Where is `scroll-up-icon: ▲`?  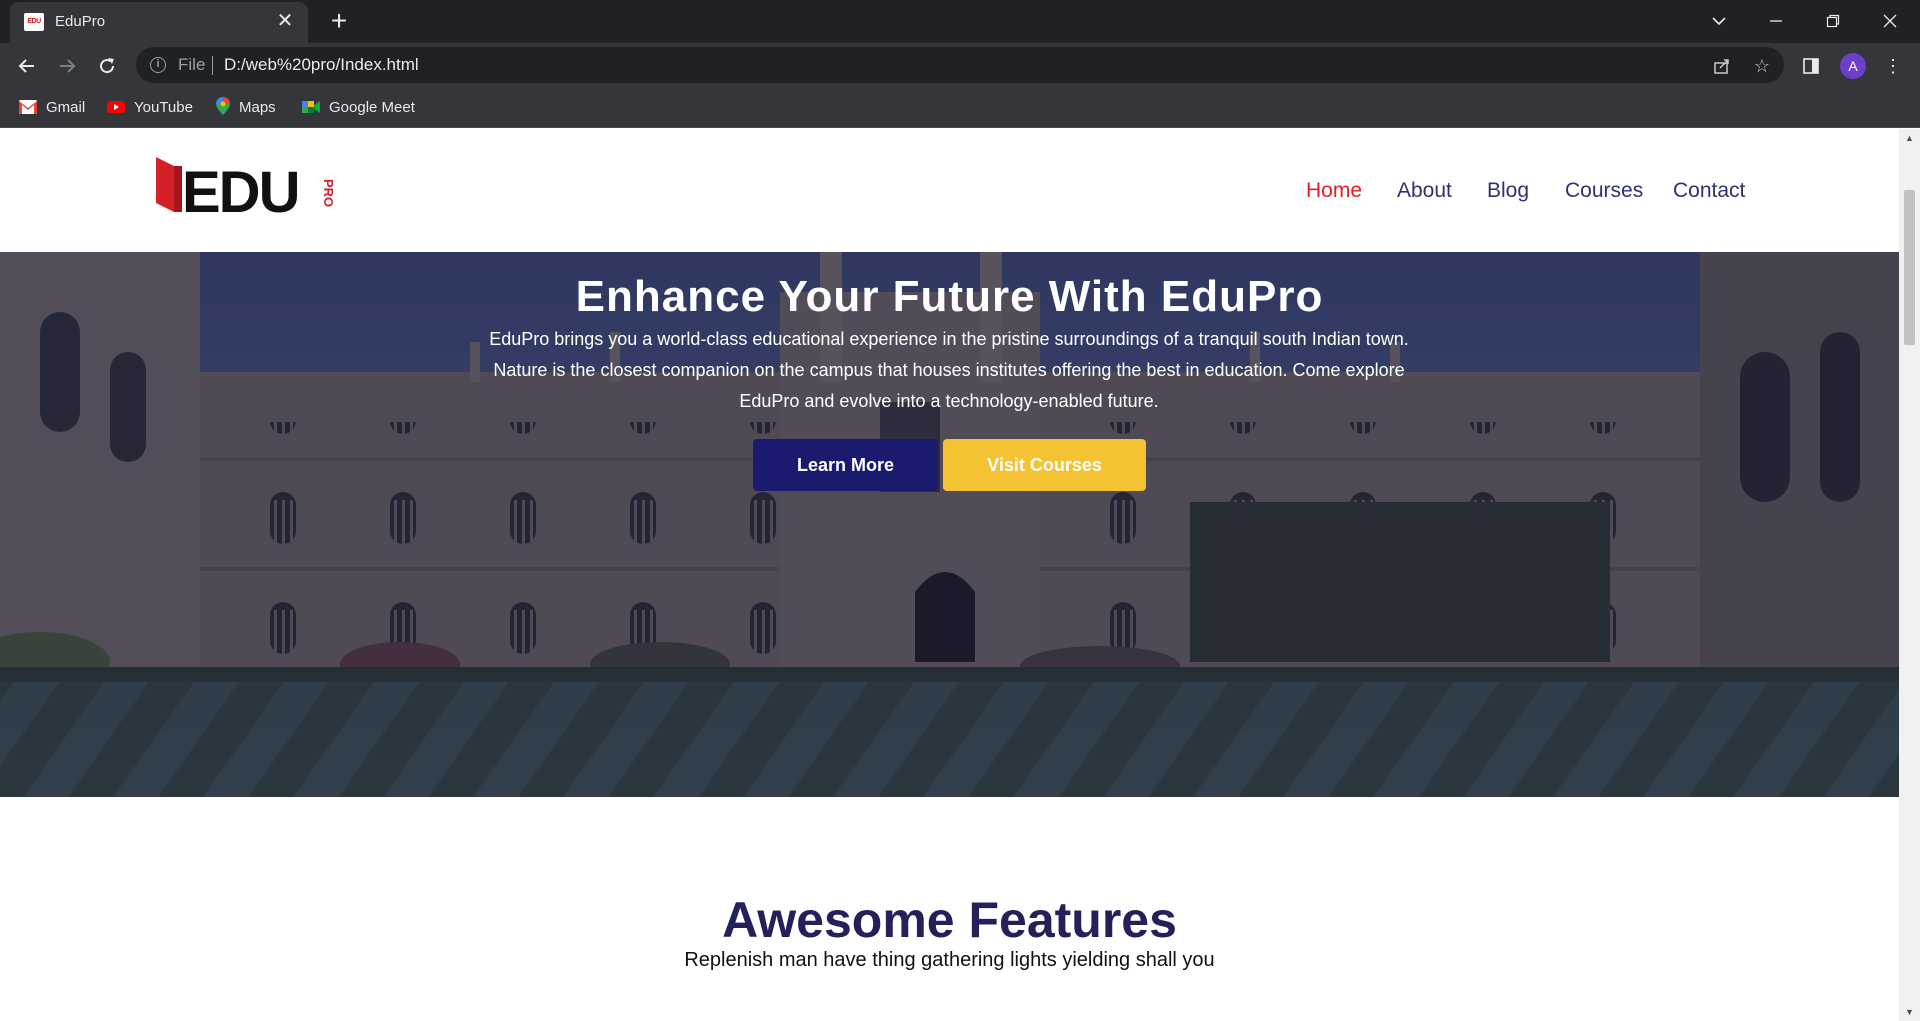
scroll-up-icon: ▲ is located at coordinates (1909, 138).